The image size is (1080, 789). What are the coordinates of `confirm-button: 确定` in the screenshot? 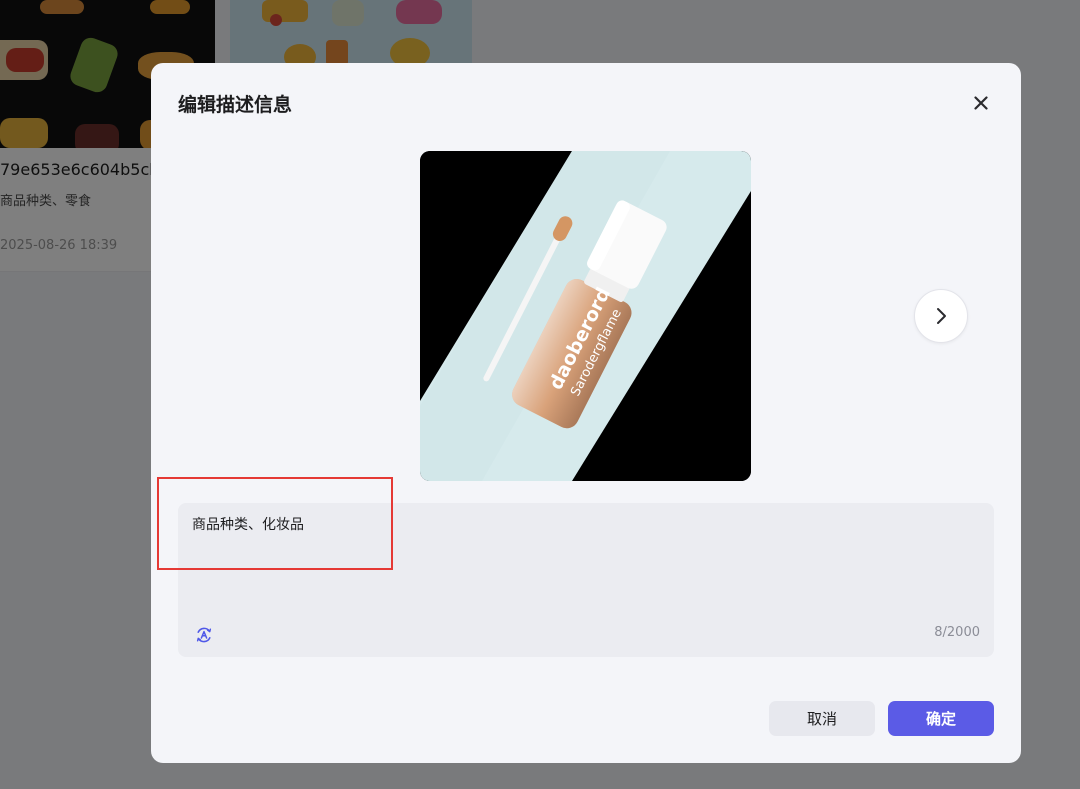 It's located at (941, 718).